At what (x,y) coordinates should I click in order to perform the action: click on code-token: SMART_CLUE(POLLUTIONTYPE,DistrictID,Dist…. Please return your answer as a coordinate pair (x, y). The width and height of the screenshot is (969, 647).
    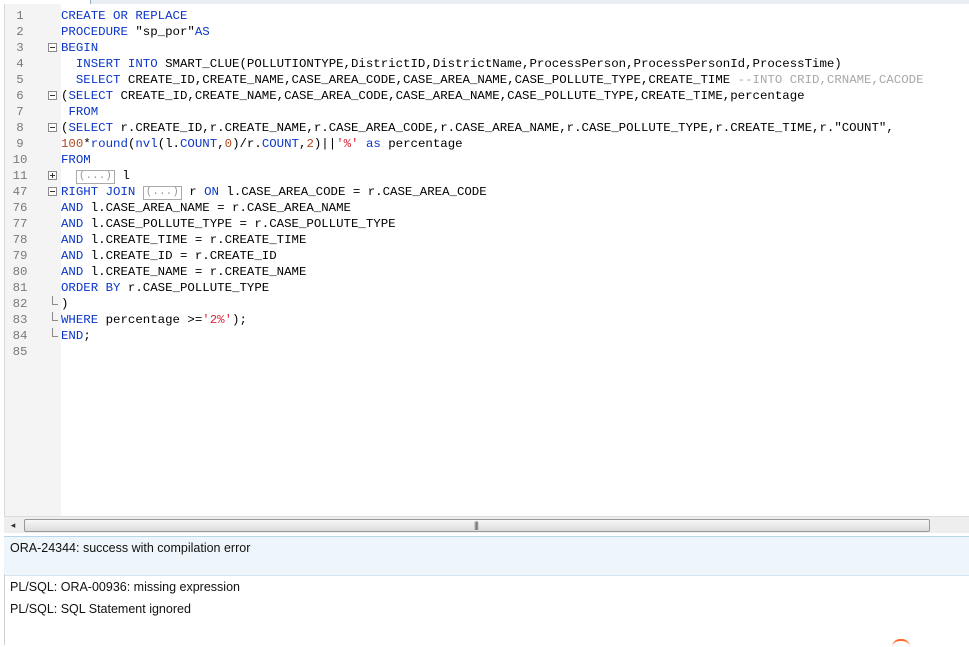
    Looking at the image, I should click on (499, 64).